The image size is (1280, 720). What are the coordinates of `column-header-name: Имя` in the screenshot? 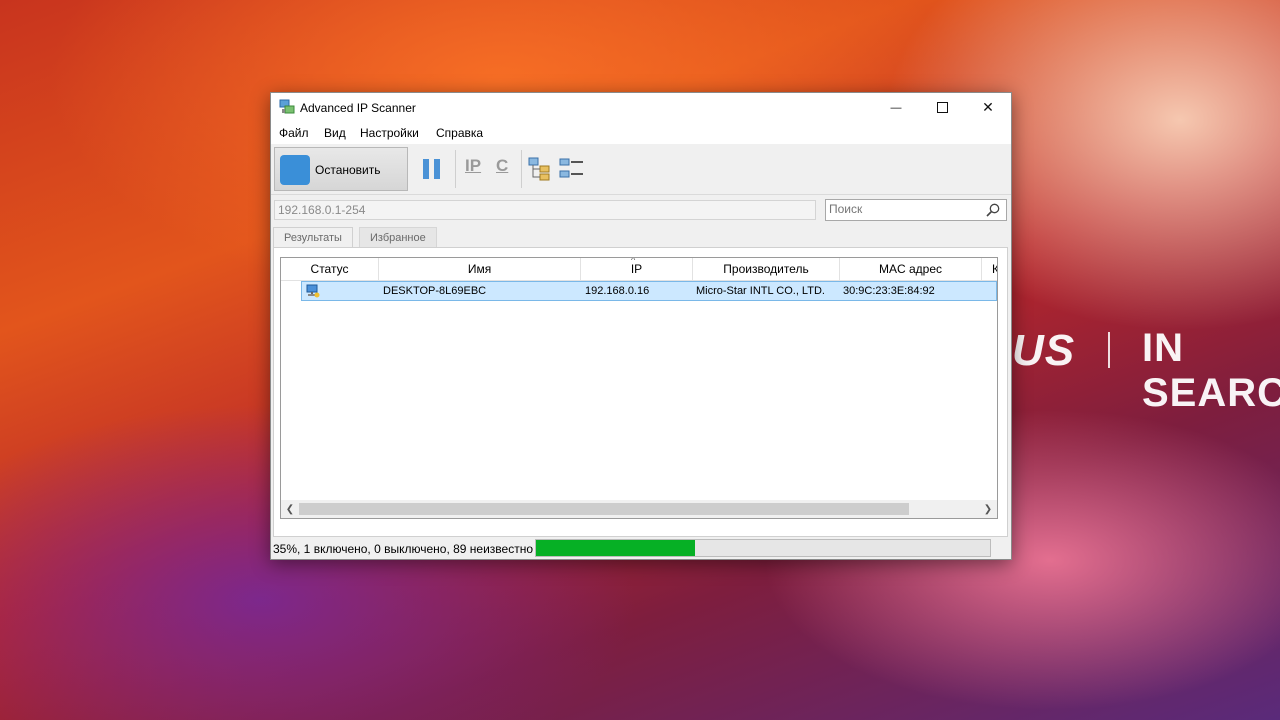 It's located at (480, 269).